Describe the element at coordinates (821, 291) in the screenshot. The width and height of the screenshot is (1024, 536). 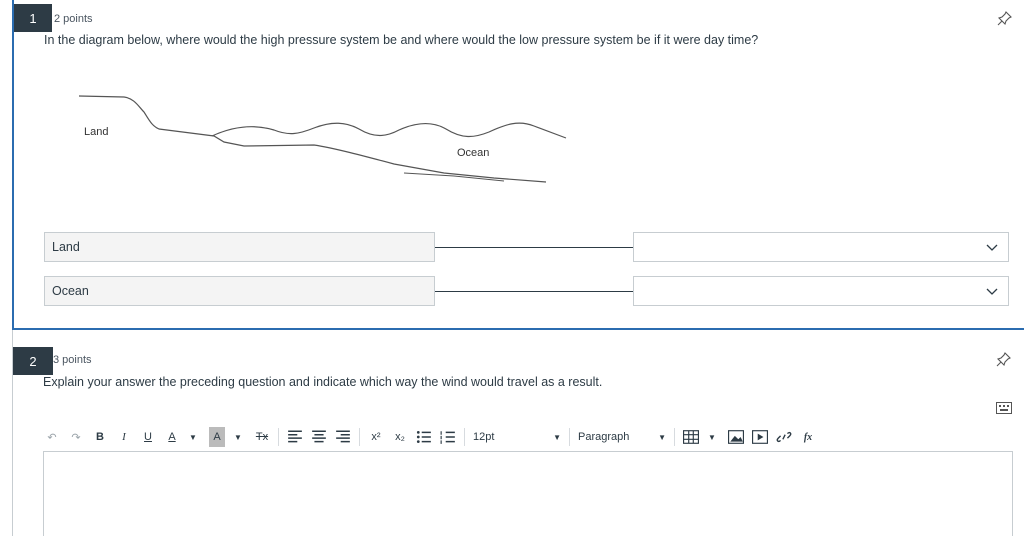
I see `match-select-ocean` at that location.